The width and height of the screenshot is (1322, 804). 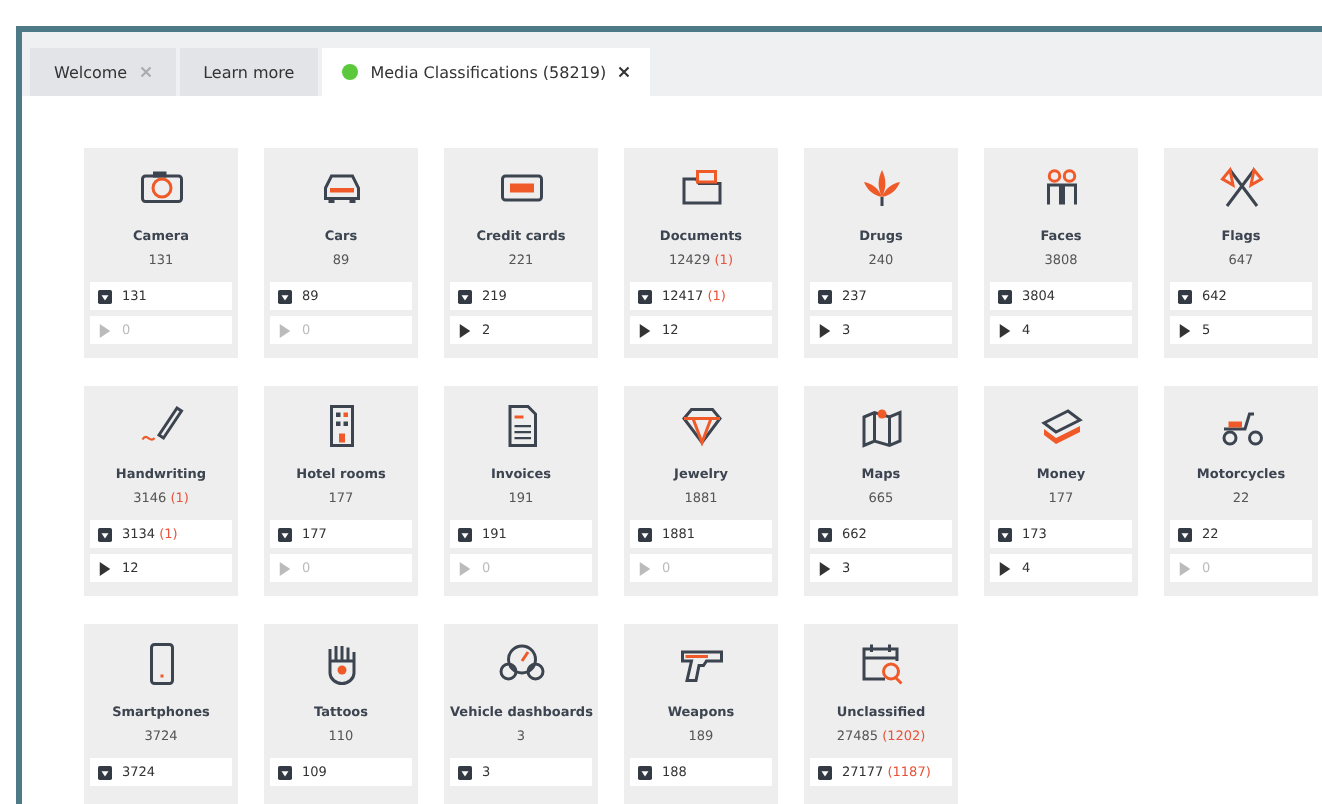 What do you see at coordinates (91, 72) in the screenshot?
I see `tab-label: Welcome` at bounding box center [91, 72].